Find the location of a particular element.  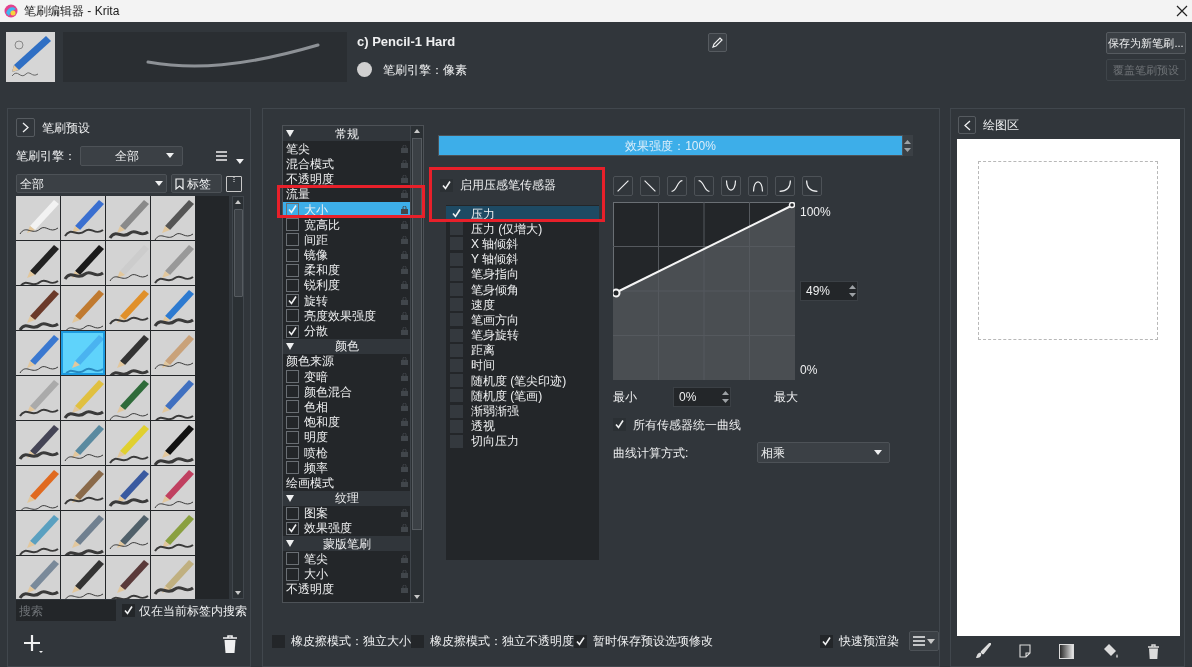

option-row: 频率 is located at coordinates (346, 468).